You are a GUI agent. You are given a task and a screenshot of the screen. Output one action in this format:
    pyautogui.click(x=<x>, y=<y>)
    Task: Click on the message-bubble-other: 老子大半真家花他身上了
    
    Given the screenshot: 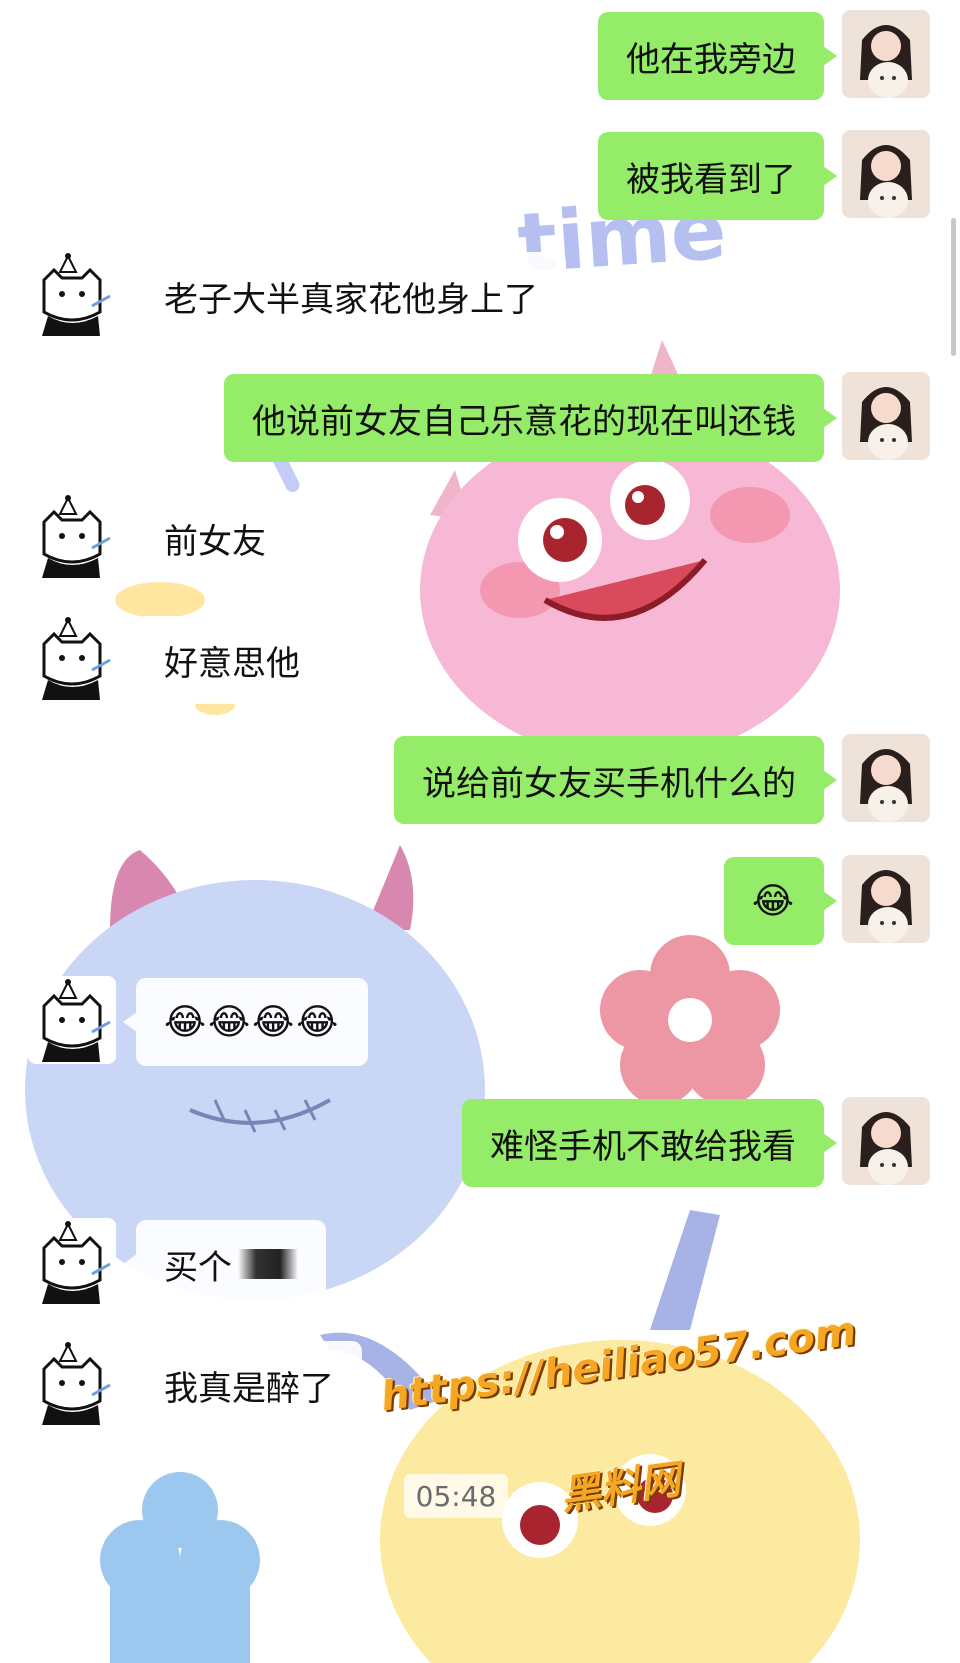 What is the action you would take?
    pyautogui.click(x=344, y=296)
    